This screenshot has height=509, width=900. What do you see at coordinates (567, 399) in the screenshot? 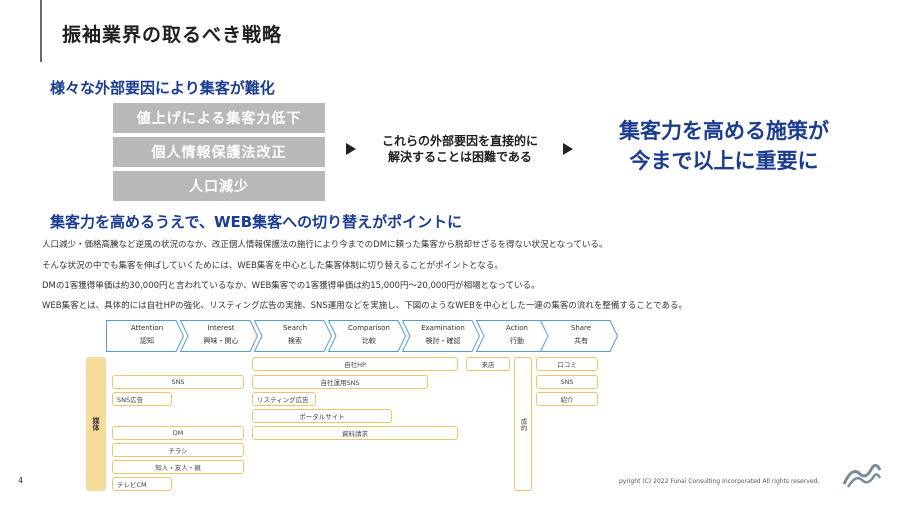
I see `media-box-introduction: 紹介` at bounding box center [567, 399].